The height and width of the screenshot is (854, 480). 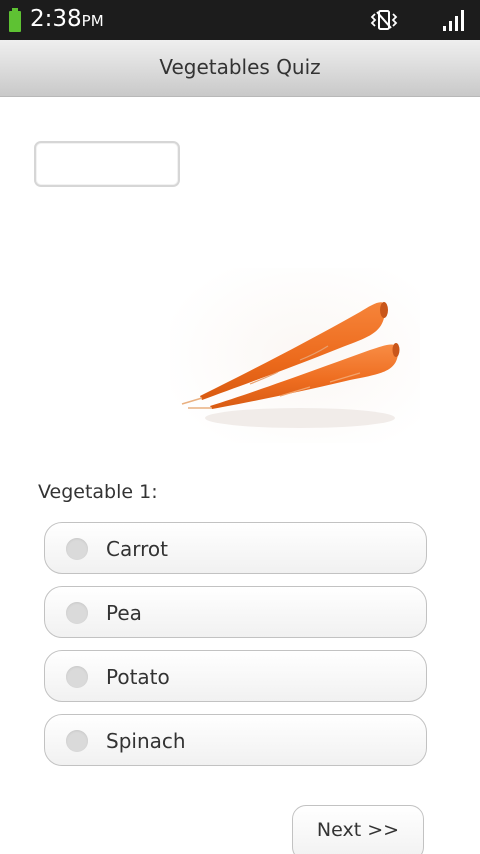 I want to click on carrot-image, so click(x=295, y=355).